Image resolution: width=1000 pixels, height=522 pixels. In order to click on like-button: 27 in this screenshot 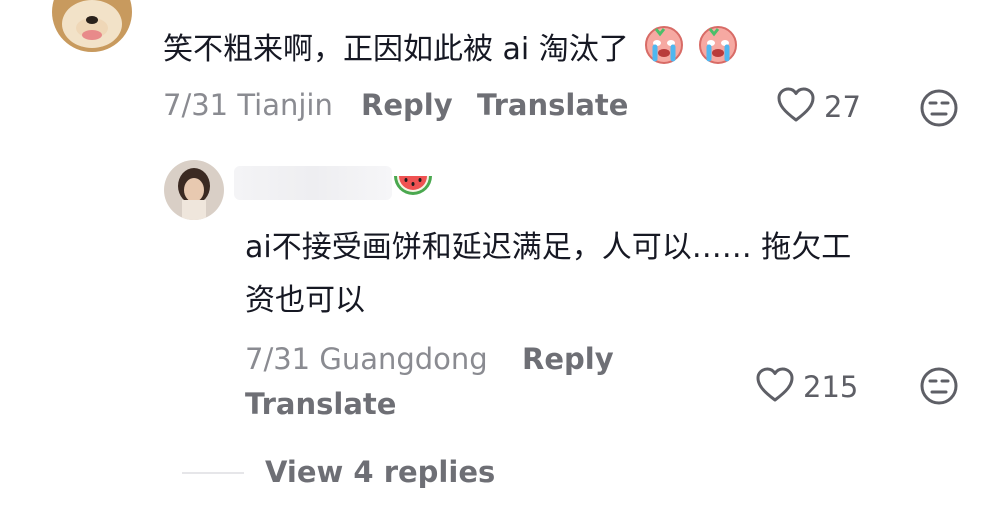, I will do `click(818, 107)`.